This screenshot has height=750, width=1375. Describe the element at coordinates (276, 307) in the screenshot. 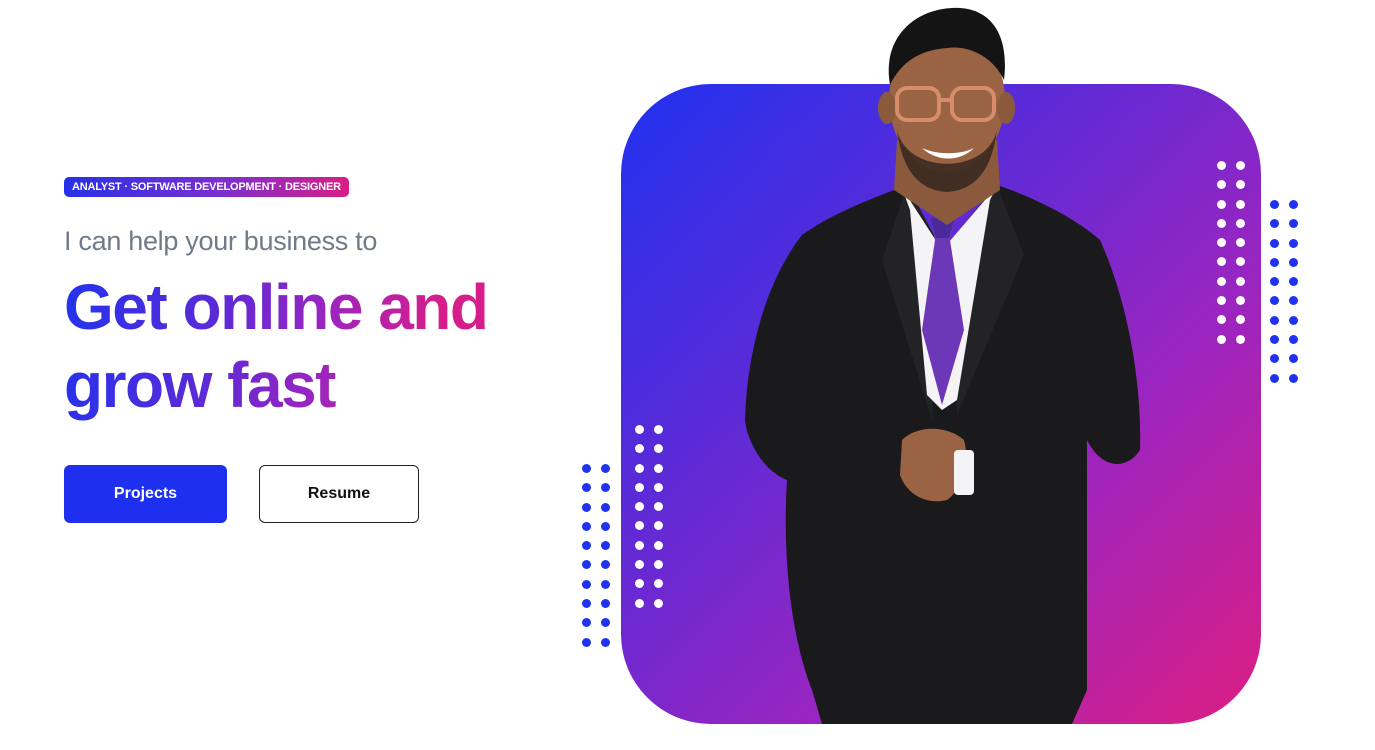

I see `headline-line-1: Get online and` at that location.